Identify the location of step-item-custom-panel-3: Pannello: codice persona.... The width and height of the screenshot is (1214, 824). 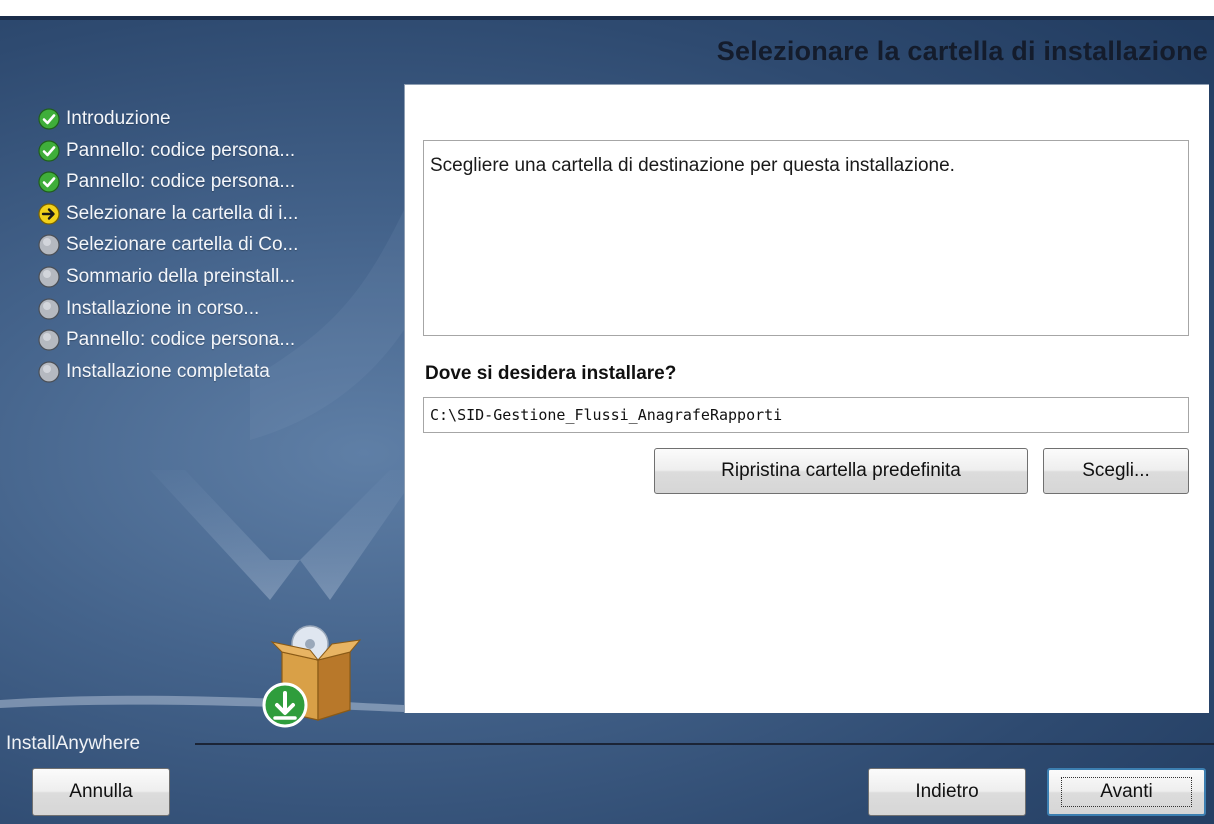
(218, 340).